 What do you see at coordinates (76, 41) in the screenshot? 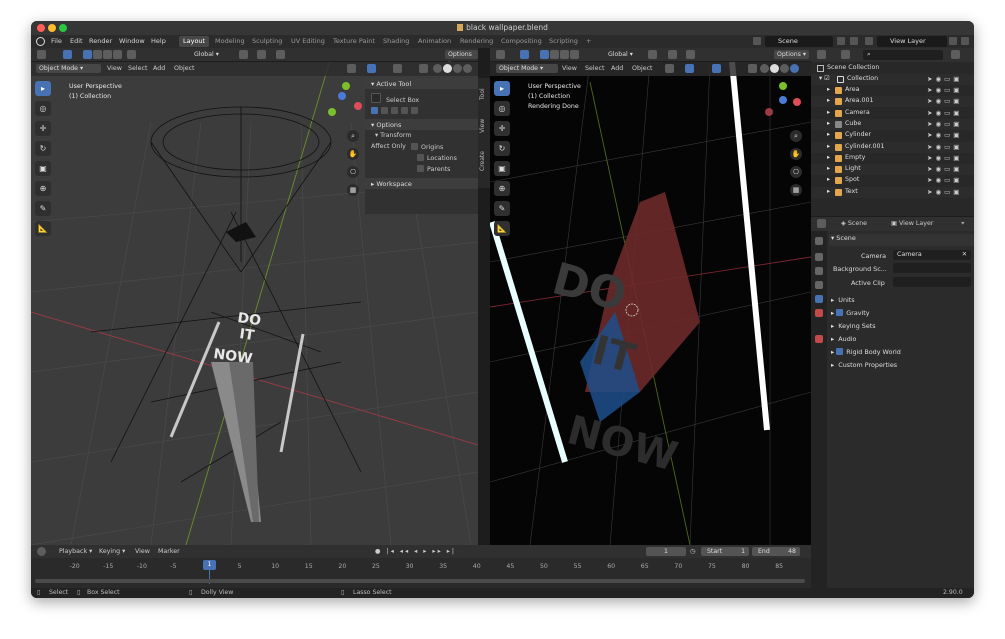
I see `menu-edit: Edit` at bounding box center [76, 41].